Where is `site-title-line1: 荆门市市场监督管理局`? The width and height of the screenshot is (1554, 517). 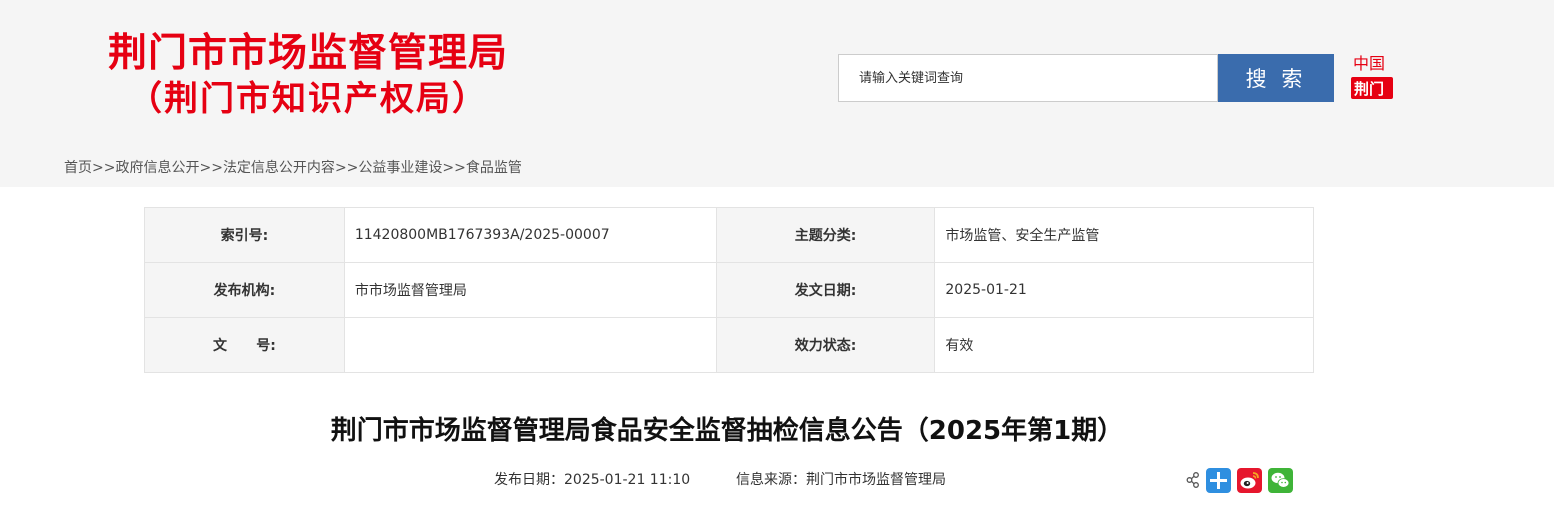
site-title-line1: 荆门市市场监督管理局 is located at coordinates (307, 53).